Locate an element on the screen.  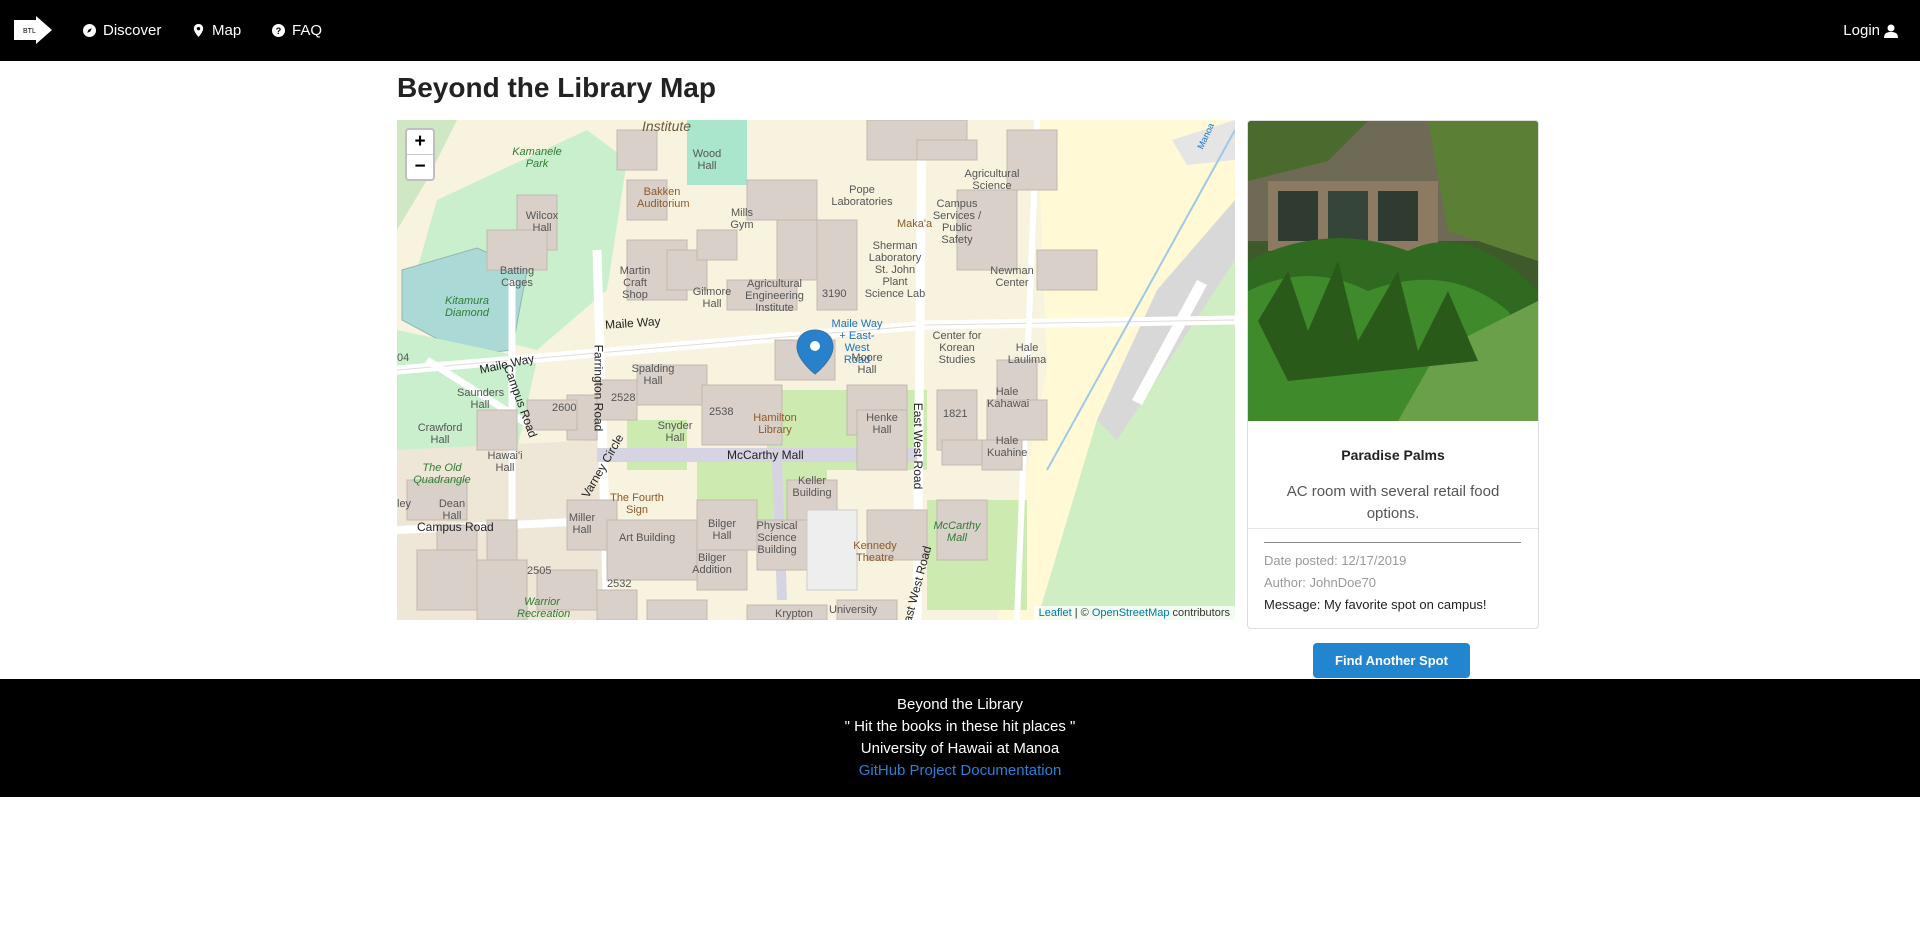
footer-university: University of Hawaii at Manoa is located at coordinates (960, 748).